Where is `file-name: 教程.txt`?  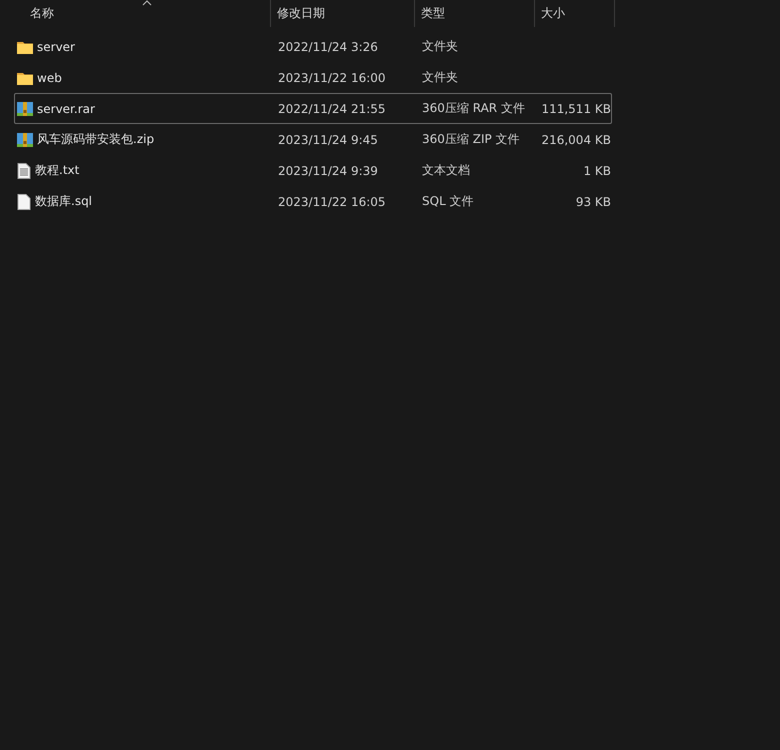 file-name: 教程.txt is located at coordinates (57, 170).